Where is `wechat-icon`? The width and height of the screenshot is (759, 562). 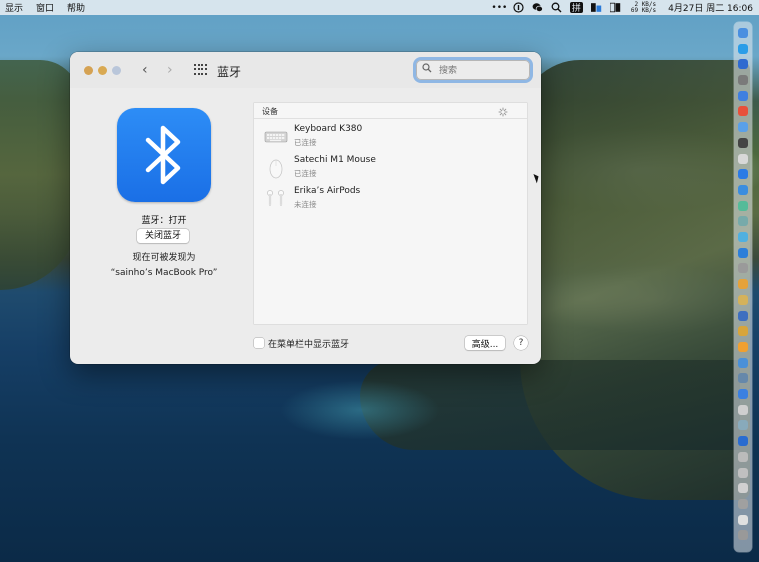 wechat-icon is located at coordinates (537, 7).